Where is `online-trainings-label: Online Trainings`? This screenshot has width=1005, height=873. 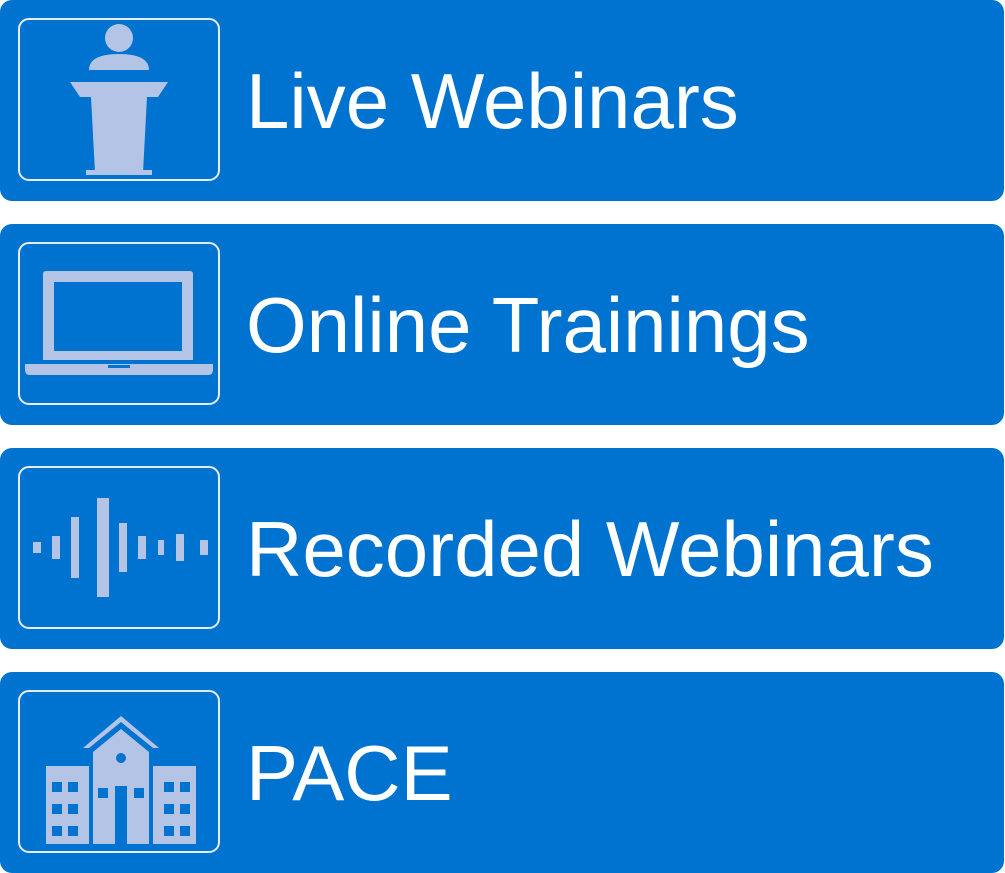
online-trainings-label: Online Trainings is located at coordinates (528, 324).